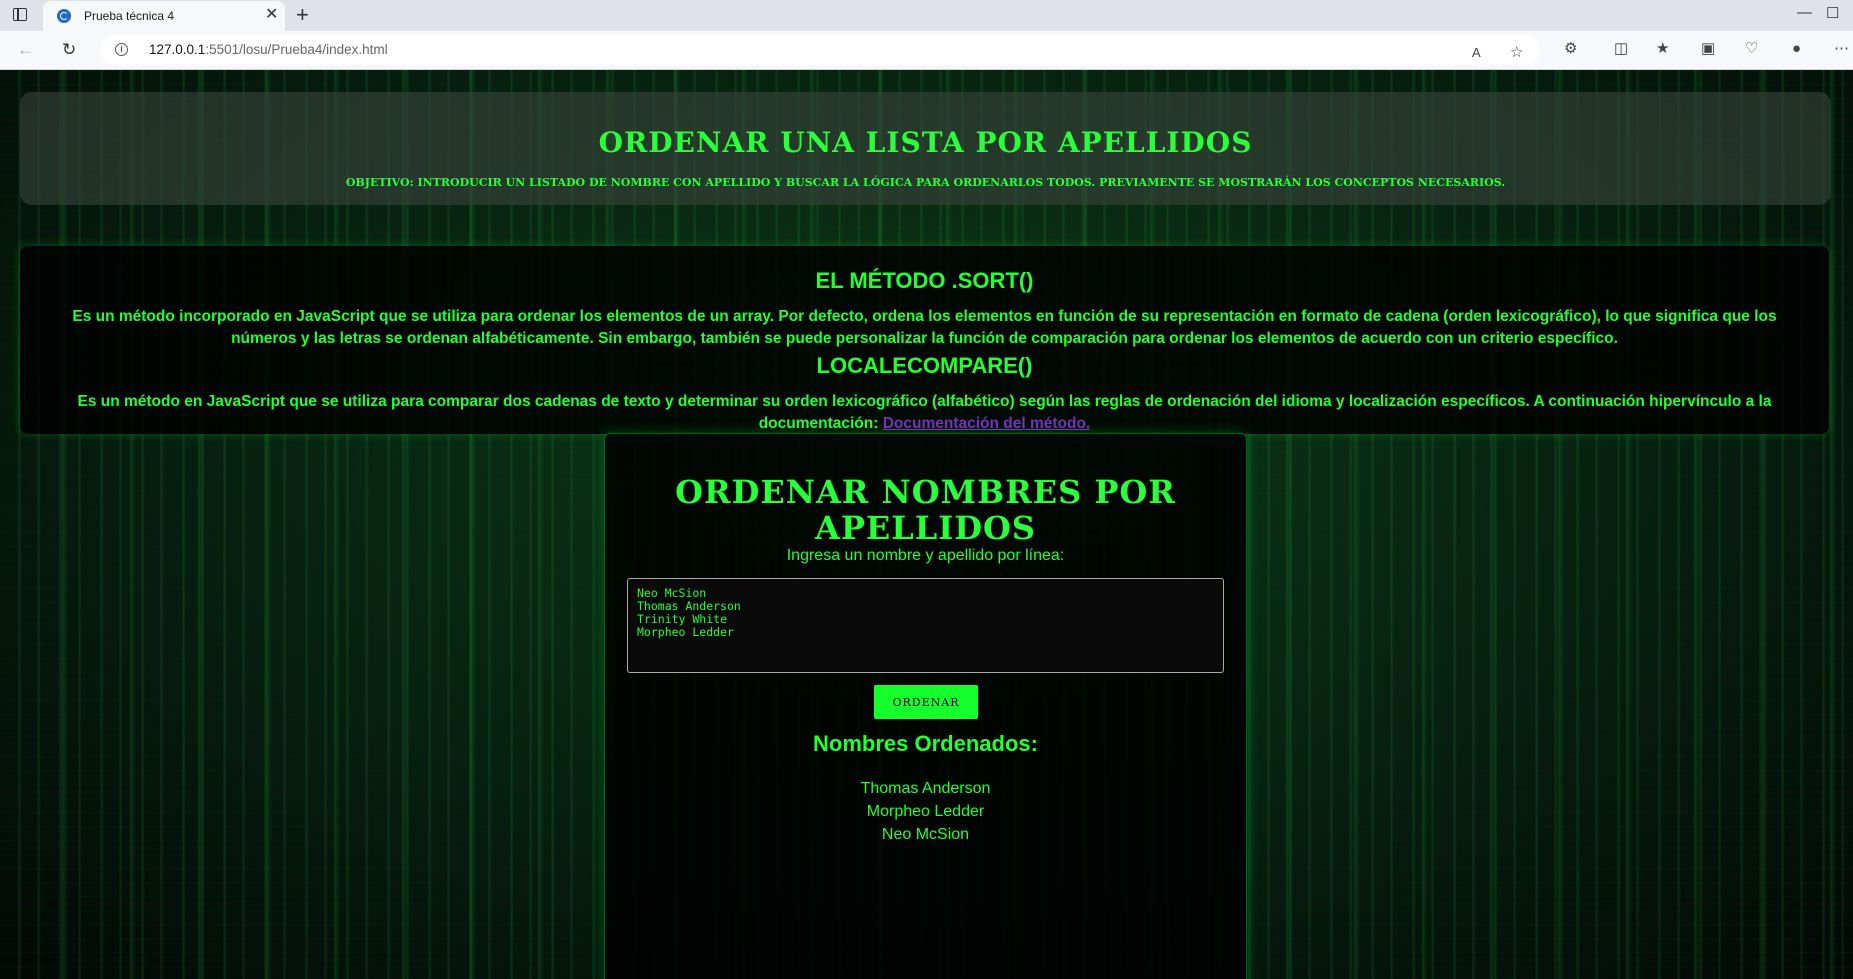  What do you see at coordinates (1516, 53) in the screenshot?
I see `favorite-star-icon: ☆` at bounding box center [1516, 53].